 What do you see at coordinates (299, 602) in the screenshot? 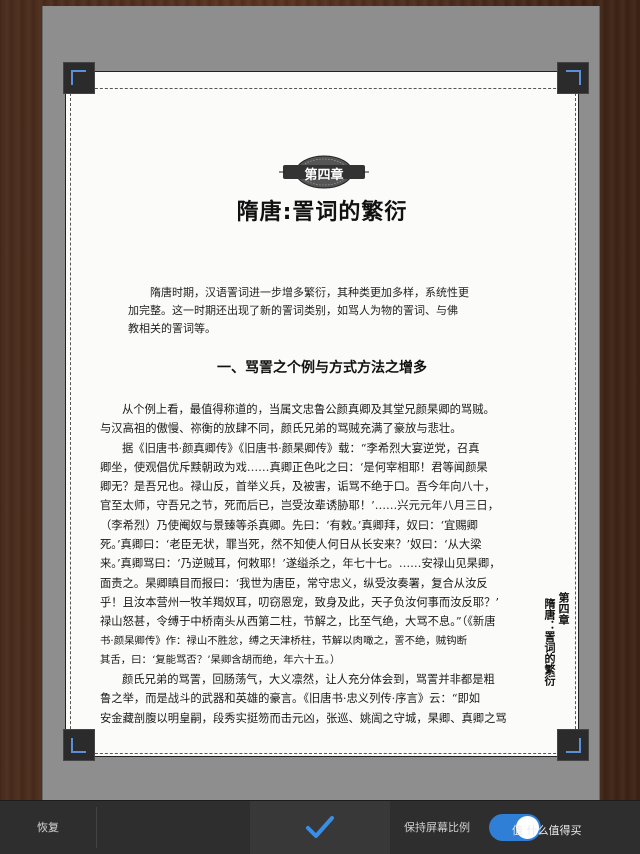
I see `body-line: 乎！且汝本营州一牧羊羯奴耳，叨窃恩宠，致身及此，天子负汝何事而汝反耶？’` at bounding box center [299, 602].